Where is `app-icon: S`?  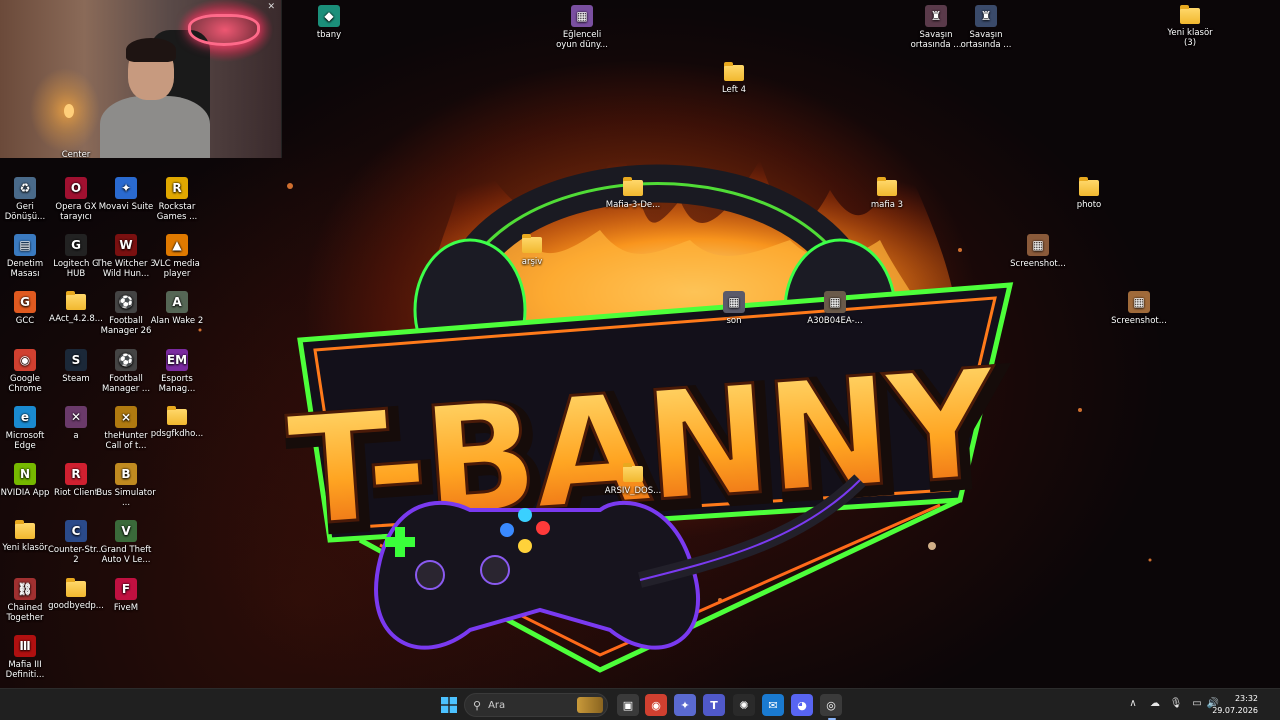
app-icon: S is located at coordinates (76, 360).